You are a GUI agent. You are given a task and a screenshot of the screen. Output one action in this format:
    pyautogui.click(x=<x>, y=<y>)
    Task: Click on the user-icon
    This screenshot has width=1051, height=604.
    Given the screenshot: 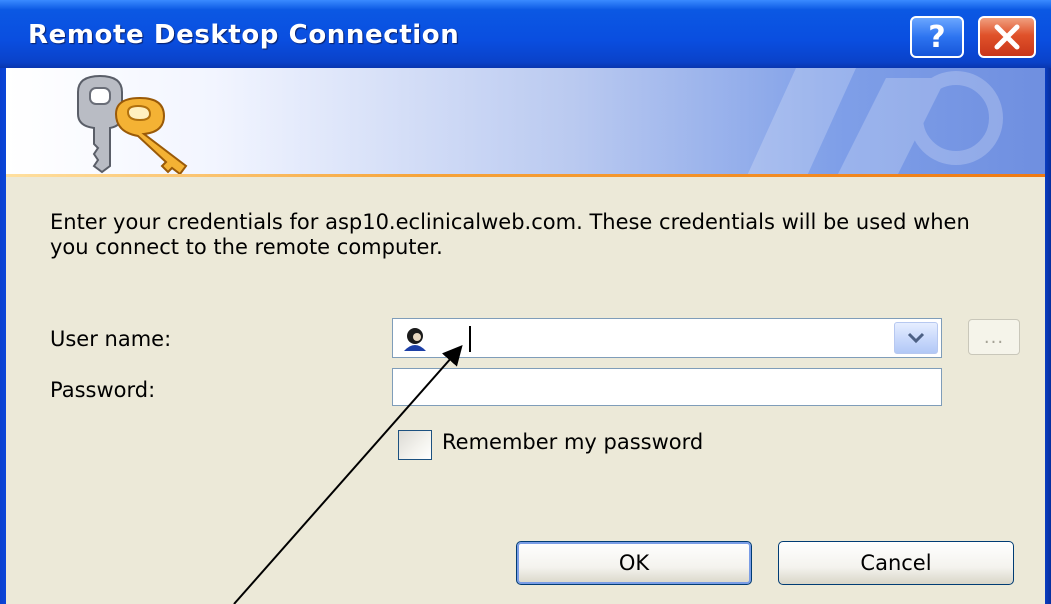 What is the action you would take?
    pyautogui.click(x=415, y=339)
    